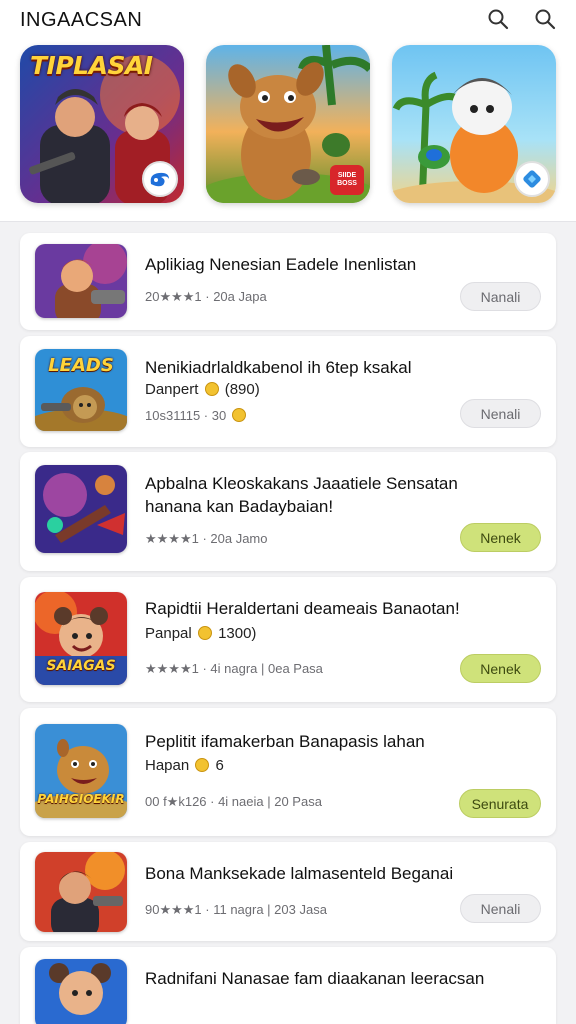 This screenshot has height=1024, width=576. I want to click on search-icon, so click(498, 19).